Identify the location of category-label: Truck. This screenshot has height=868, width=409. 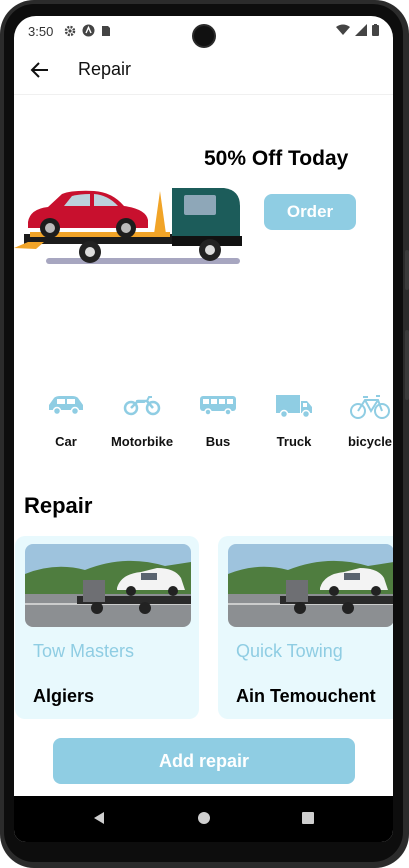
(294, 441).